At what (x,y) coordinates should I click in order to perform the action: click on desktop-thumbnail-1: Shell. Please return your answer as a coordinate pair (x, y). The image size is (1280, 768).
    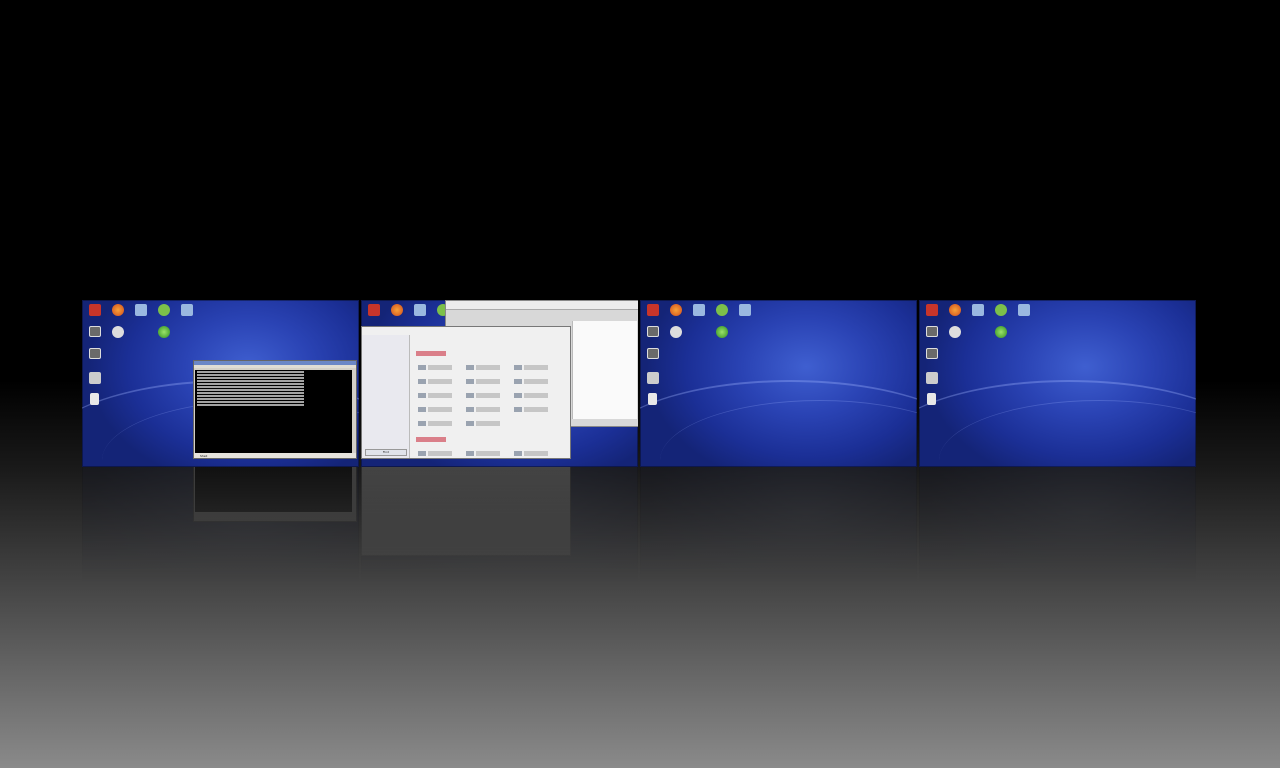
    Looking at the image, I should click on (220, 383).